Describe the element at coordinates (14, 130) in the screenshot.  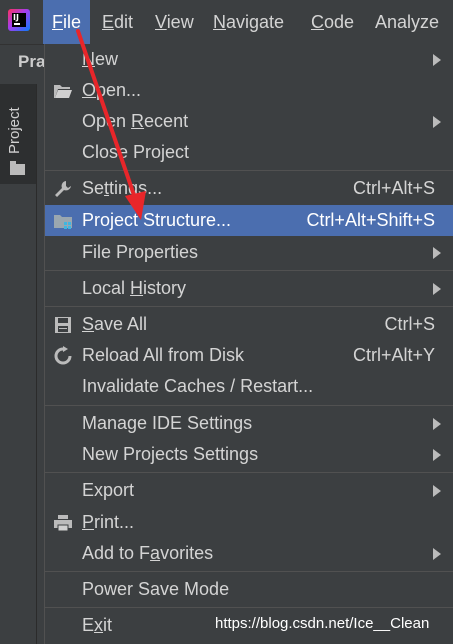
I see `project-tab-label: Project` at that location.